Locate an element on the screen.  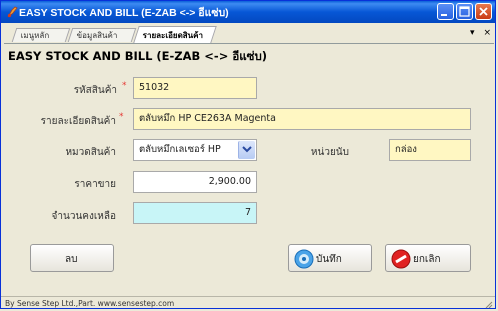
chevron-down-icon is located at coordinates (247, 149).